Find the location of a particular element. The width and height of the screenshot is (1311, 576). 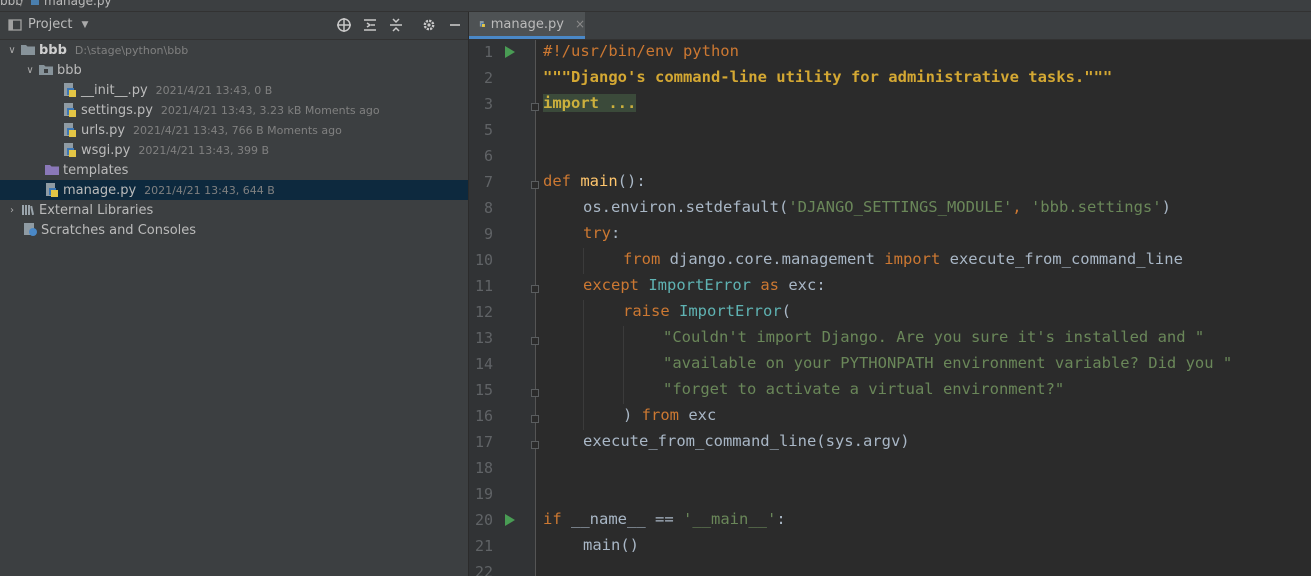

tree-item-label: manage.py is located at coordinates (100, 190).